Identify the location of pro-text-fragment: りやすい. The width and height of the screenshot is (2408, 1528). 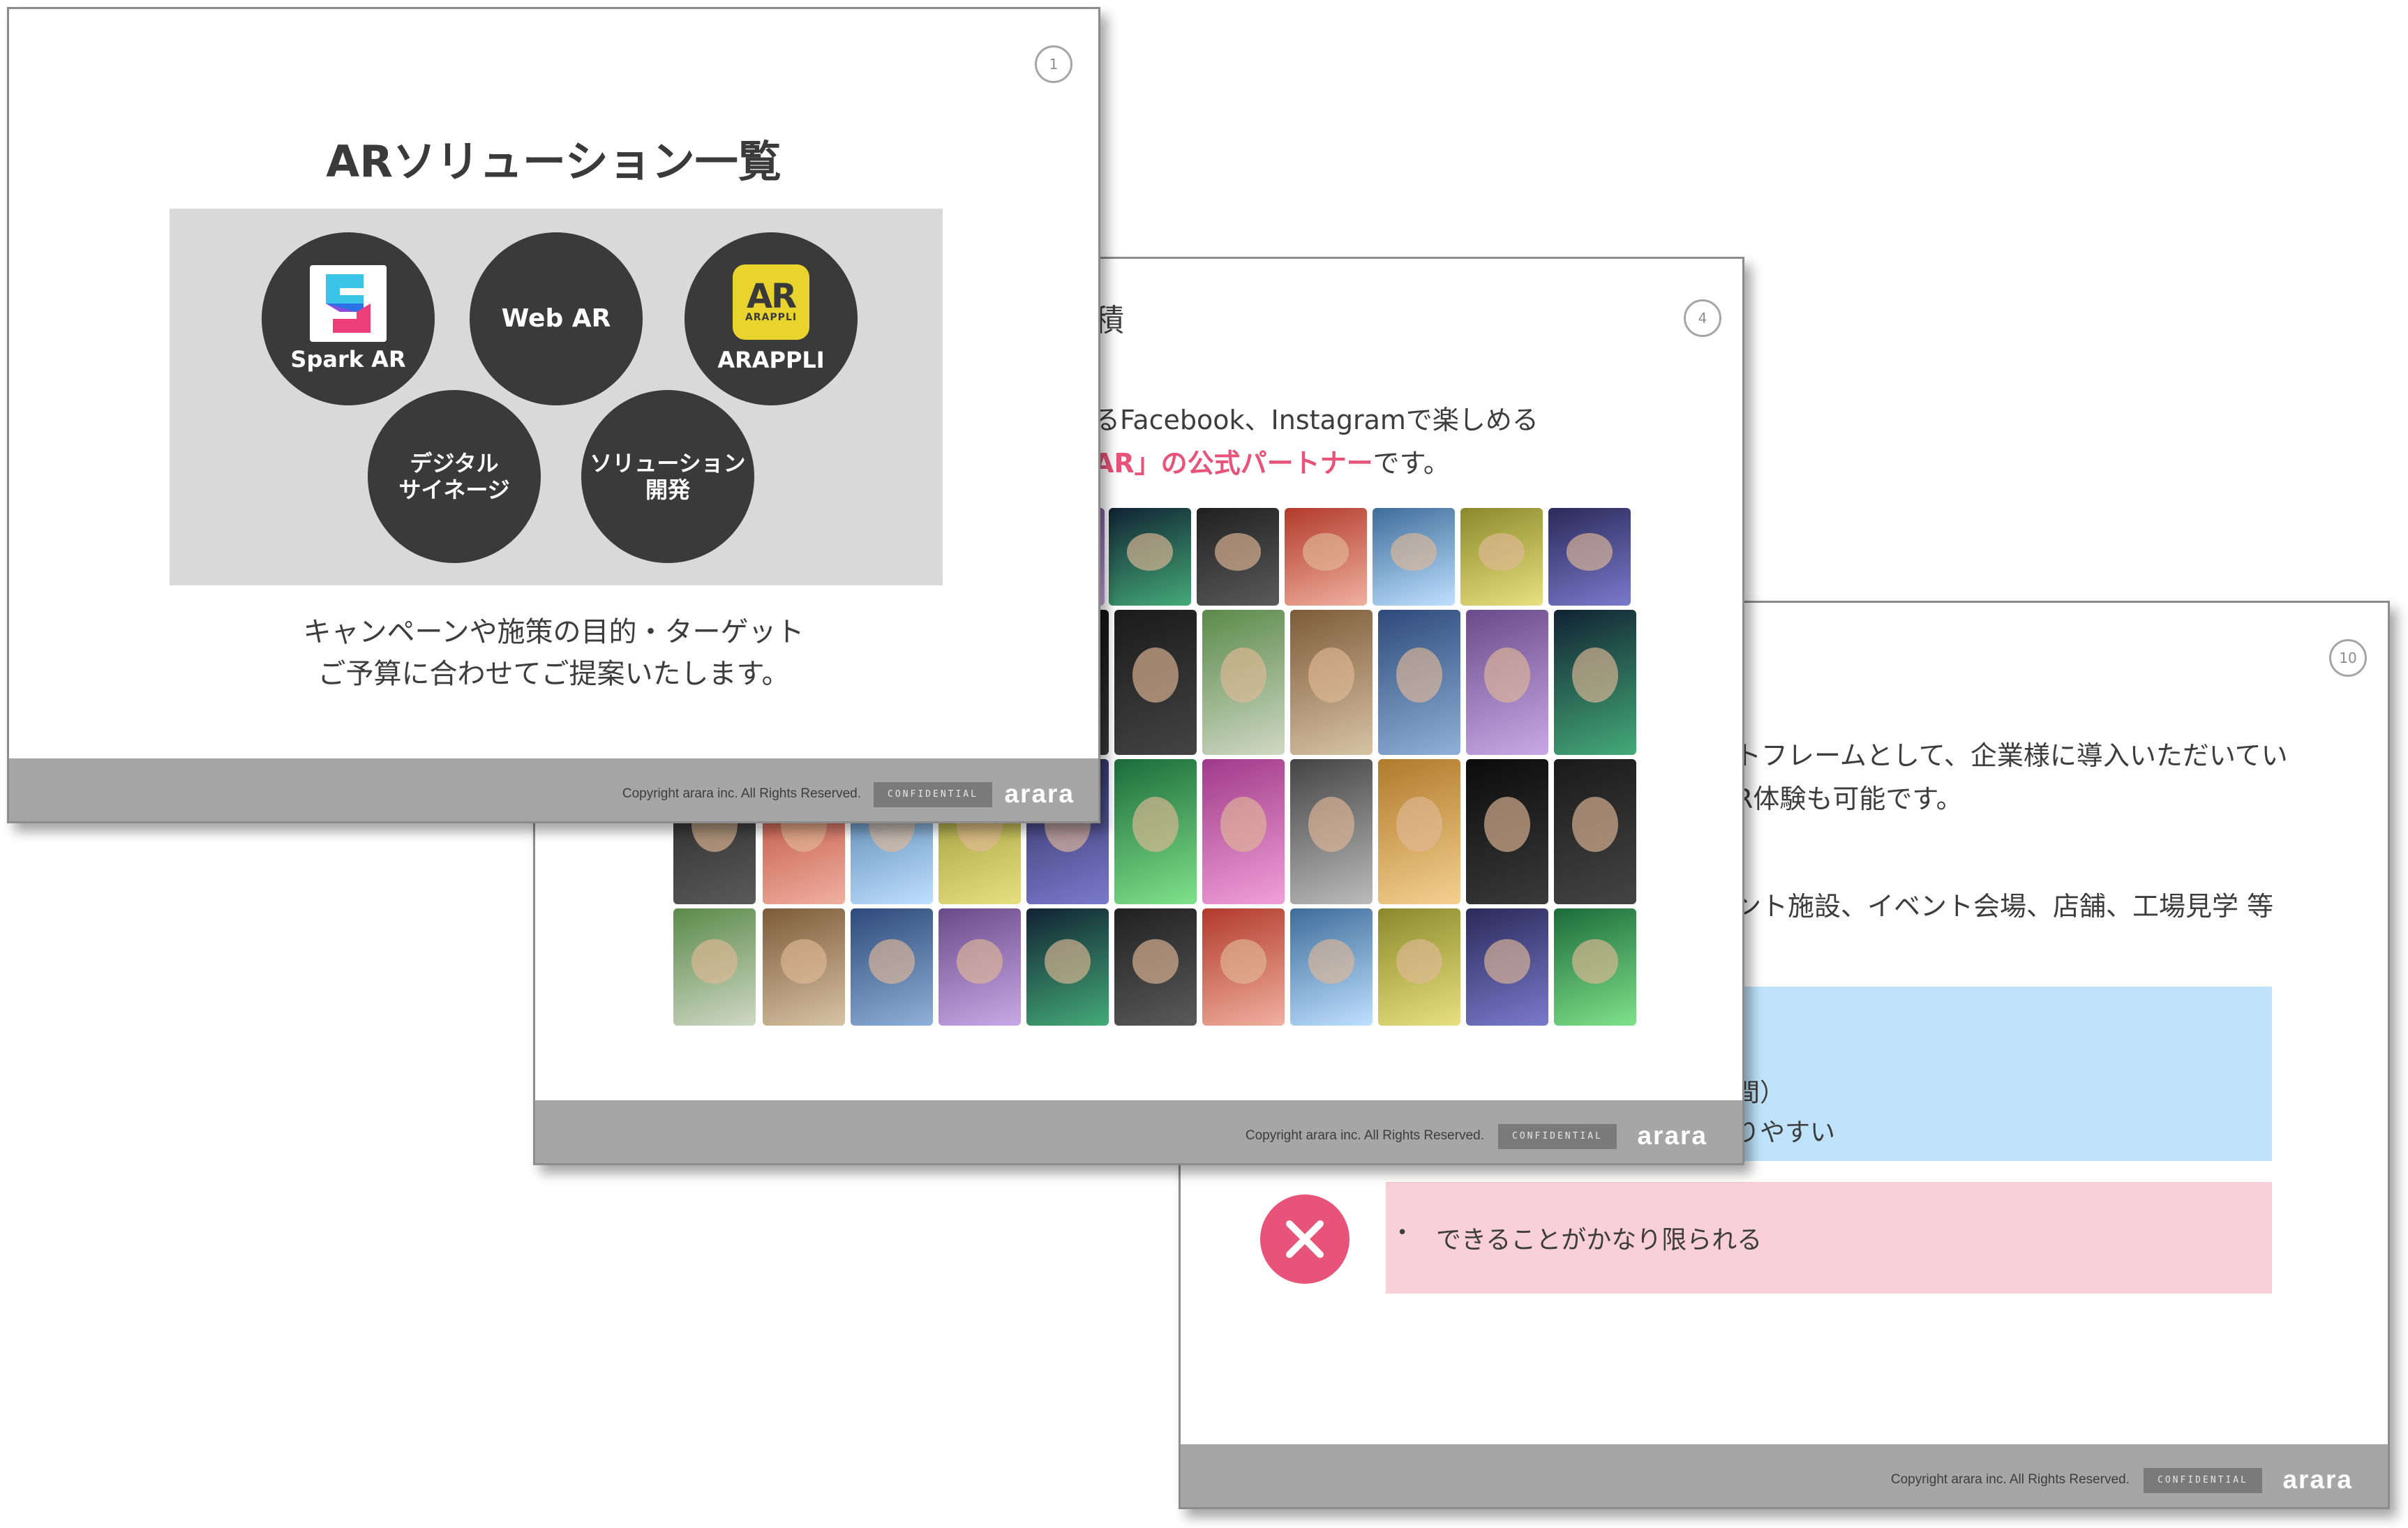
(1786, 1132).